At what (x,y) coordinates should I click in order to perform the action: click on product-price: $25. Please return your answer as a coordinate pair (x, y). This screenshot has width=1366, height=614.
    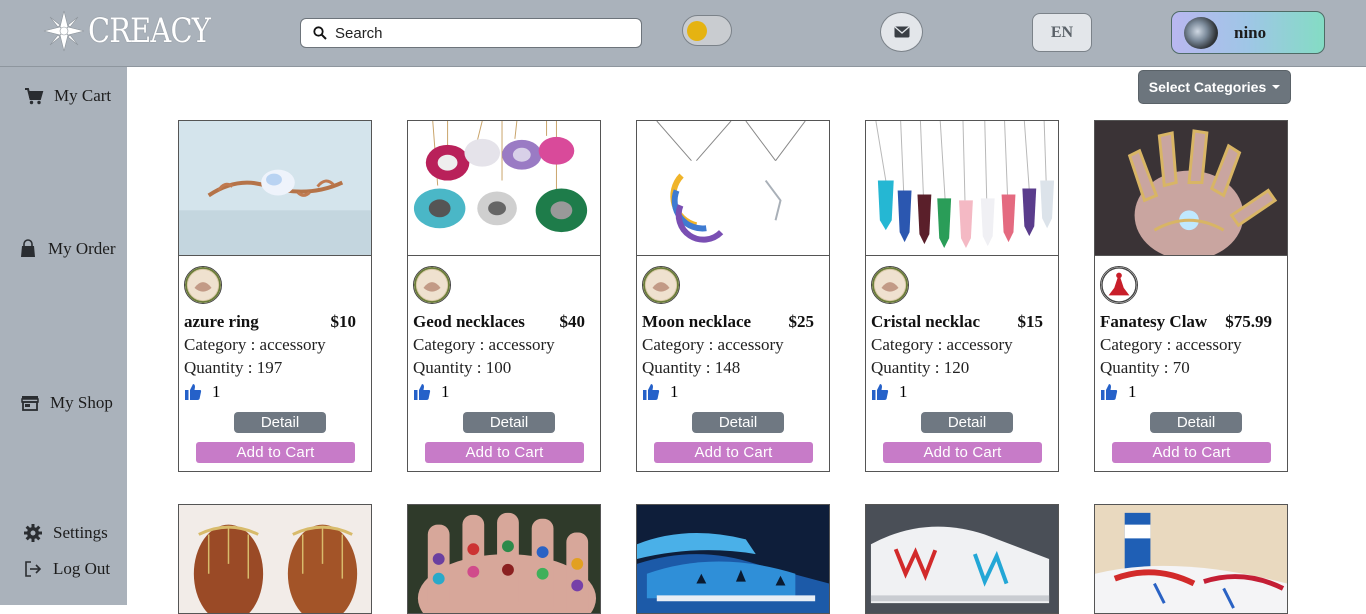
    Looking at the image, I should click on (801, 321).